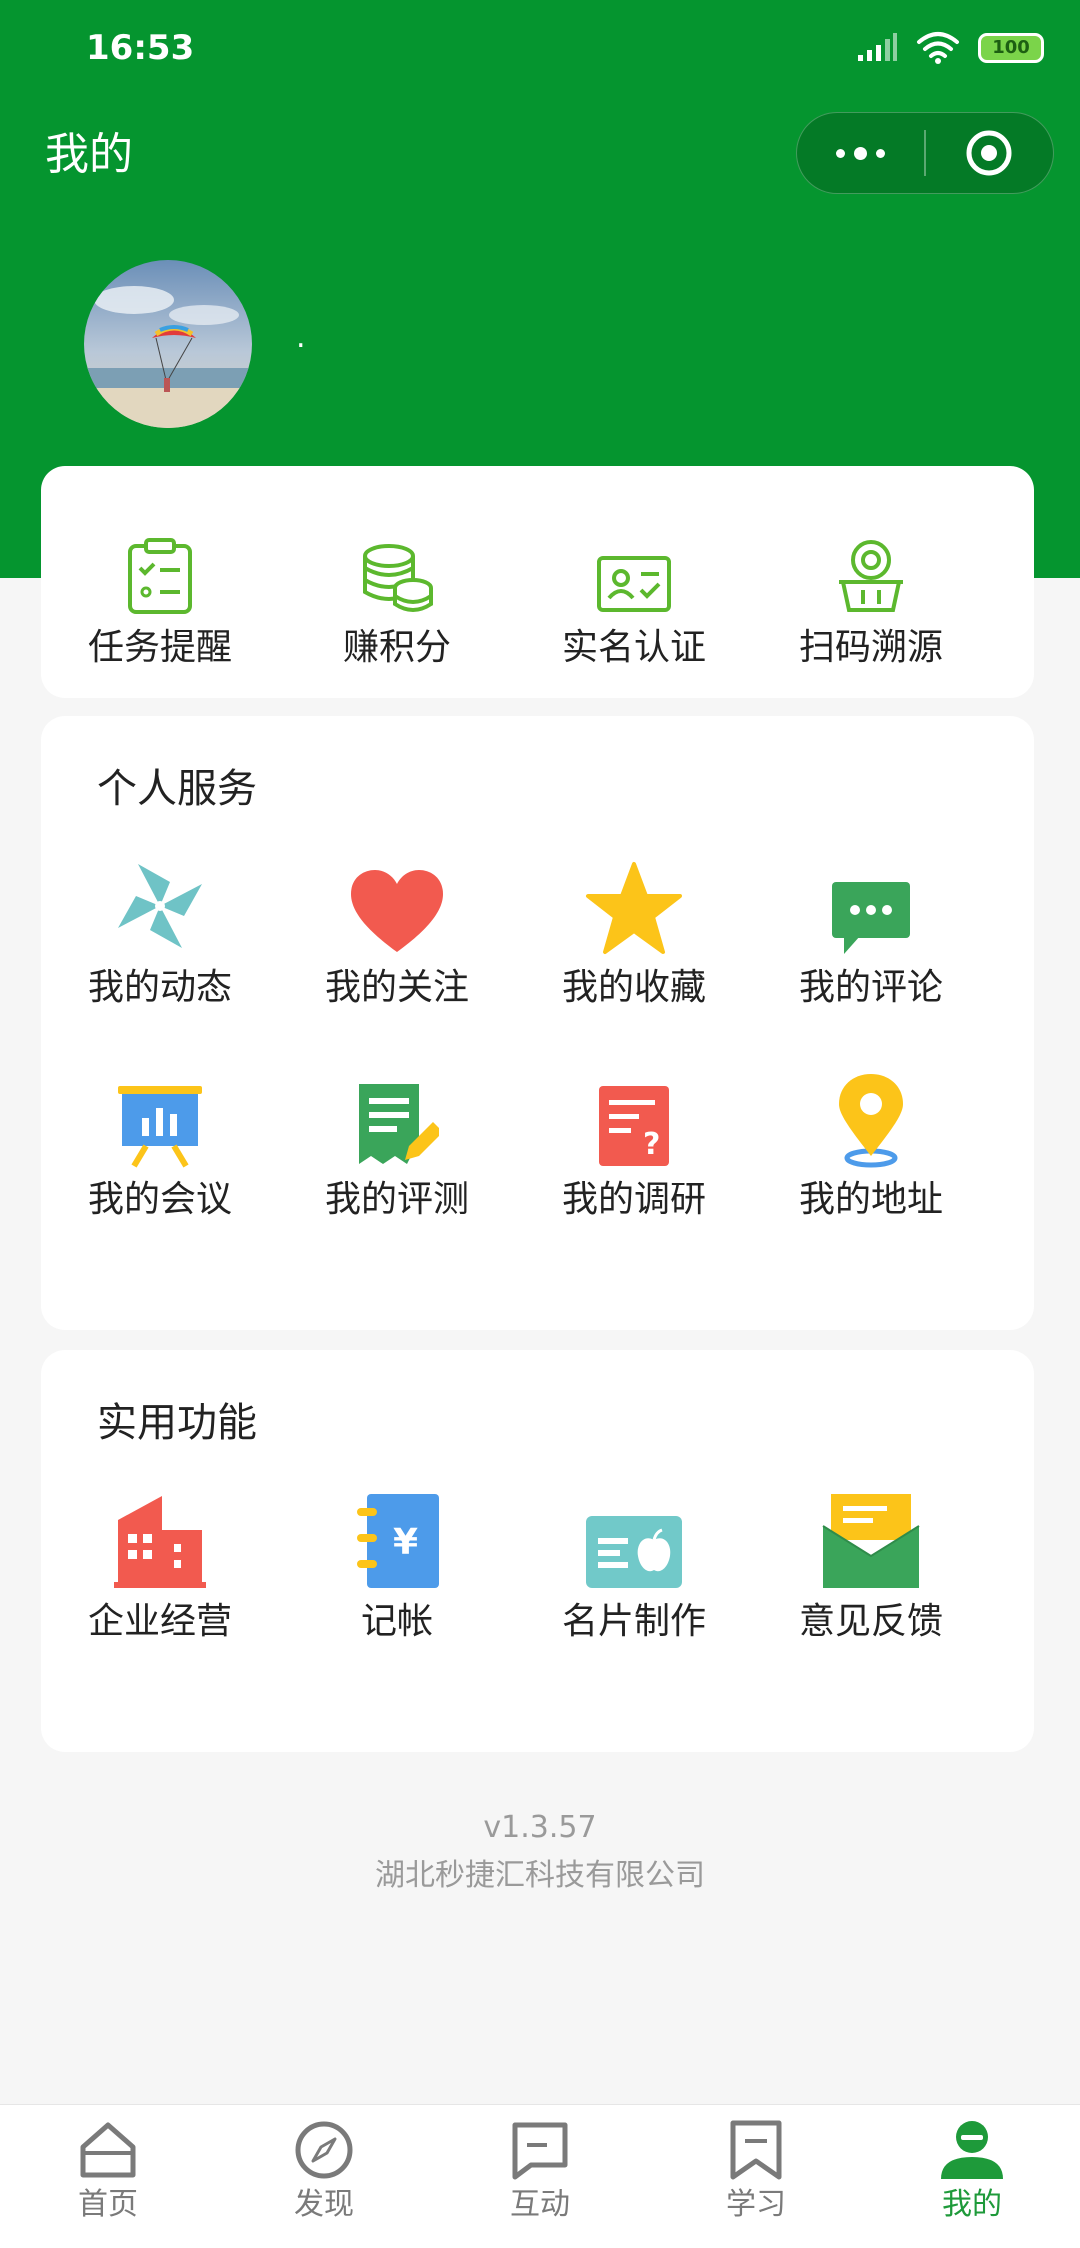 Image resolution: width=1080 pixels, height=2248 pixels. What do you see at coordinates (871, 576) in the screenshot?
I see `scan-basket-icon` at bounding box center [871, 576].